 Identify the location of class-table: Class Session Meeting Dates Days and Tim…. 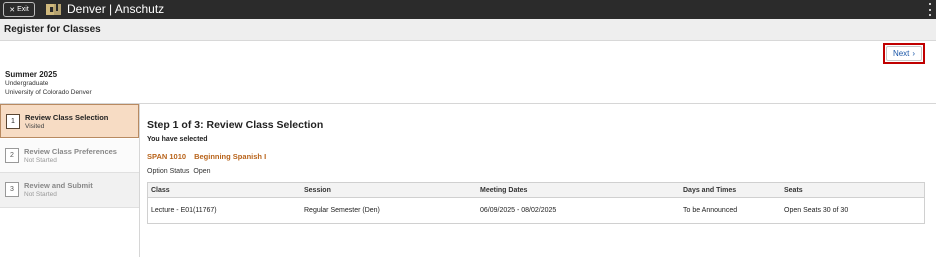
(536, 203).